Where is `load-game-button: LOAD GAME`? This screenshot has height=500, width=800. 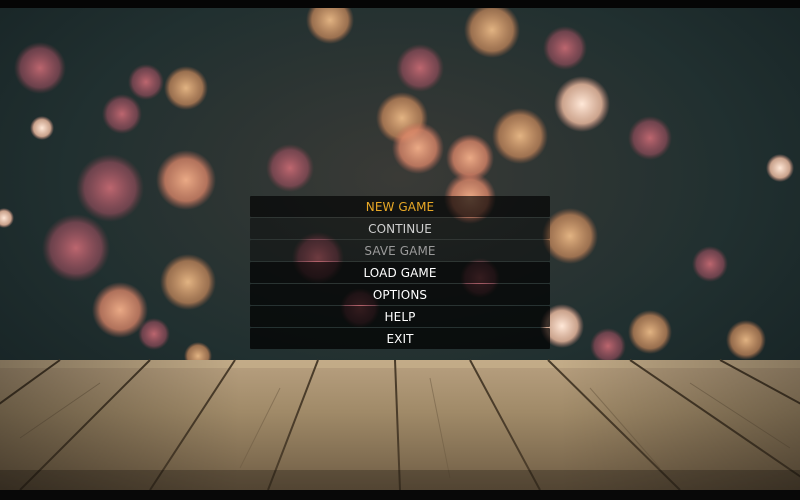
load-game-button: LOAD GAME is located at coordinates (400, 272).